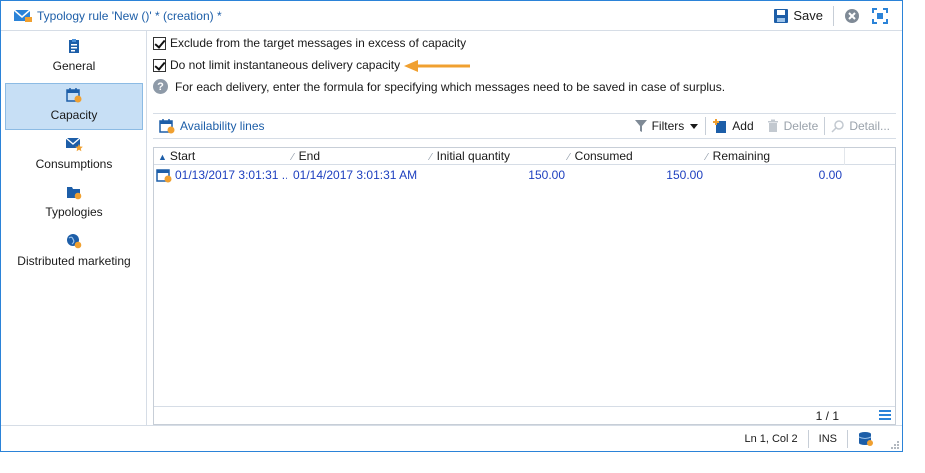 This screenshot has width=925, height=473. Describe the element at coordinates (160, 86) in the screenshot. I see `question-icon: ?` at that location.